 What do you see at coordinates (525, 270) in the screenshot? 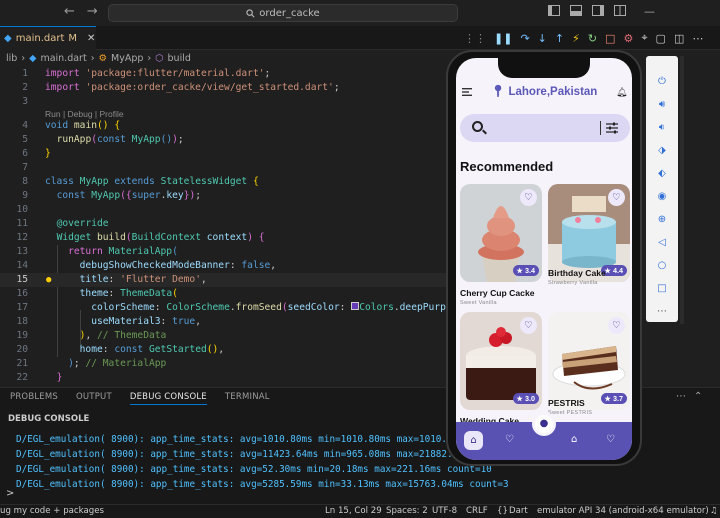
I see `rating-badge: ★ 3.4` at bounding box center [525, 270].